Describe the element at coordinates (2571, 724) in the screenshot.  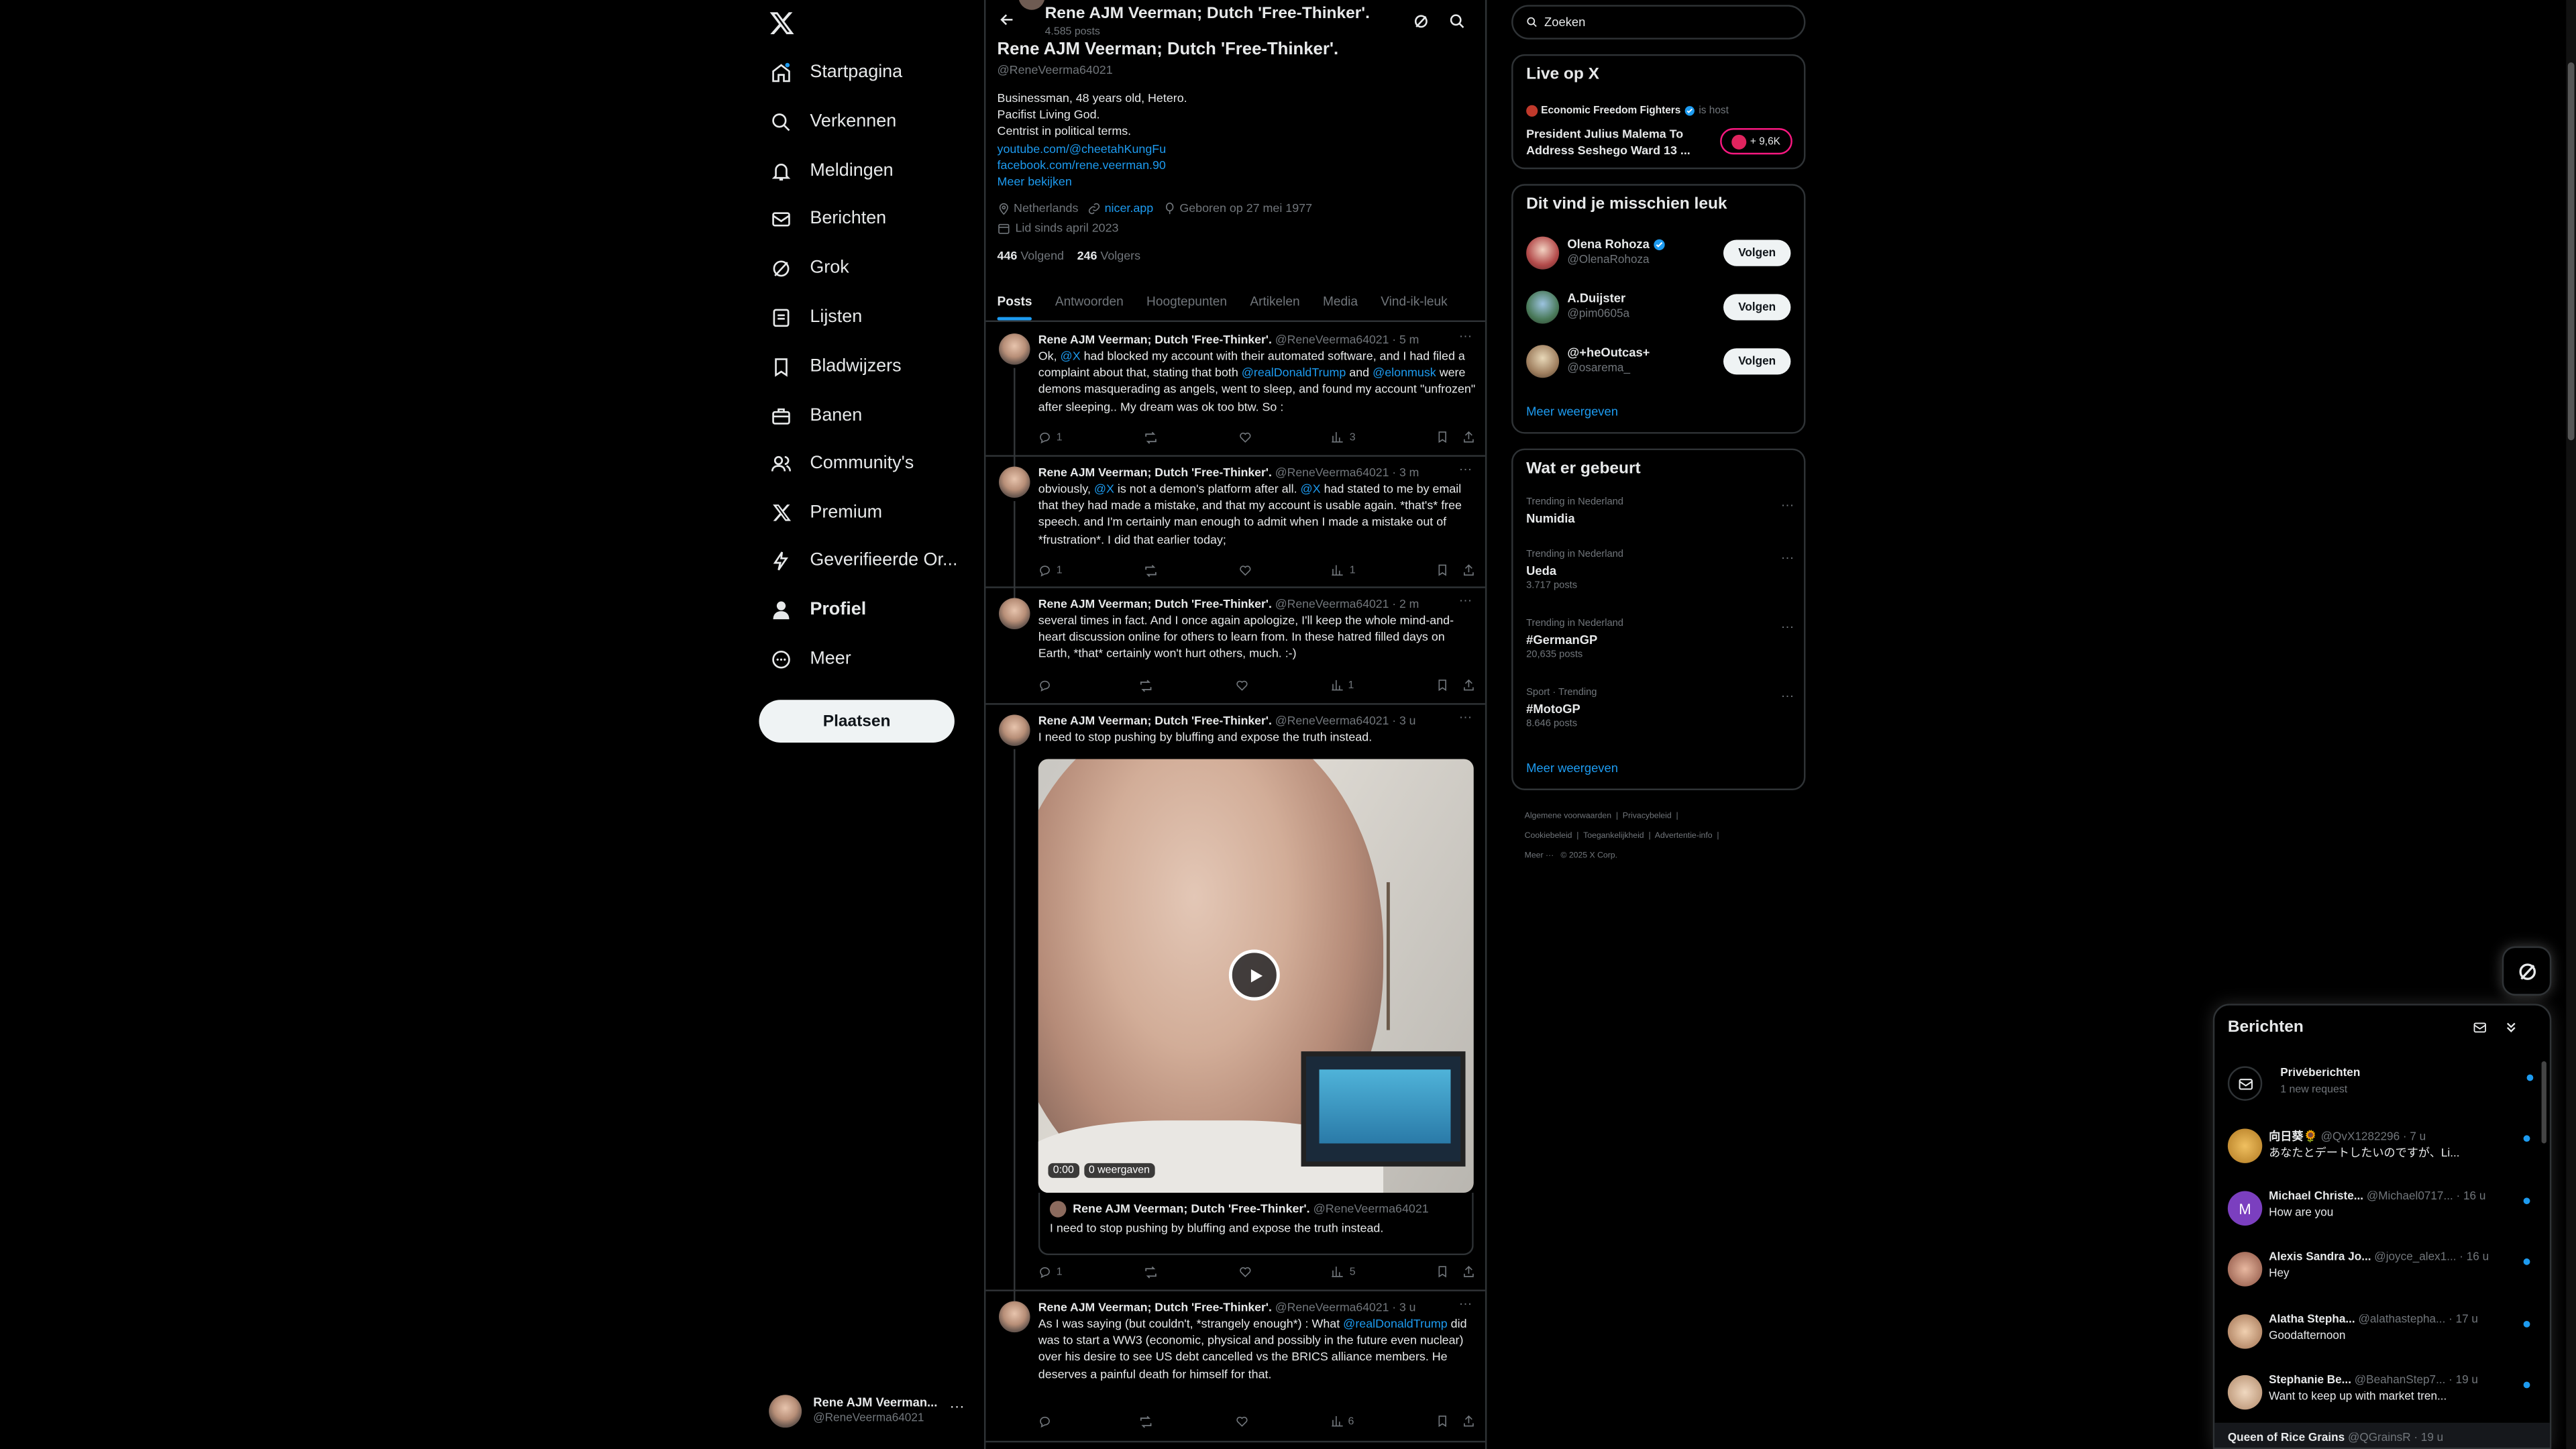
I see `page-scrollbar` at that location.